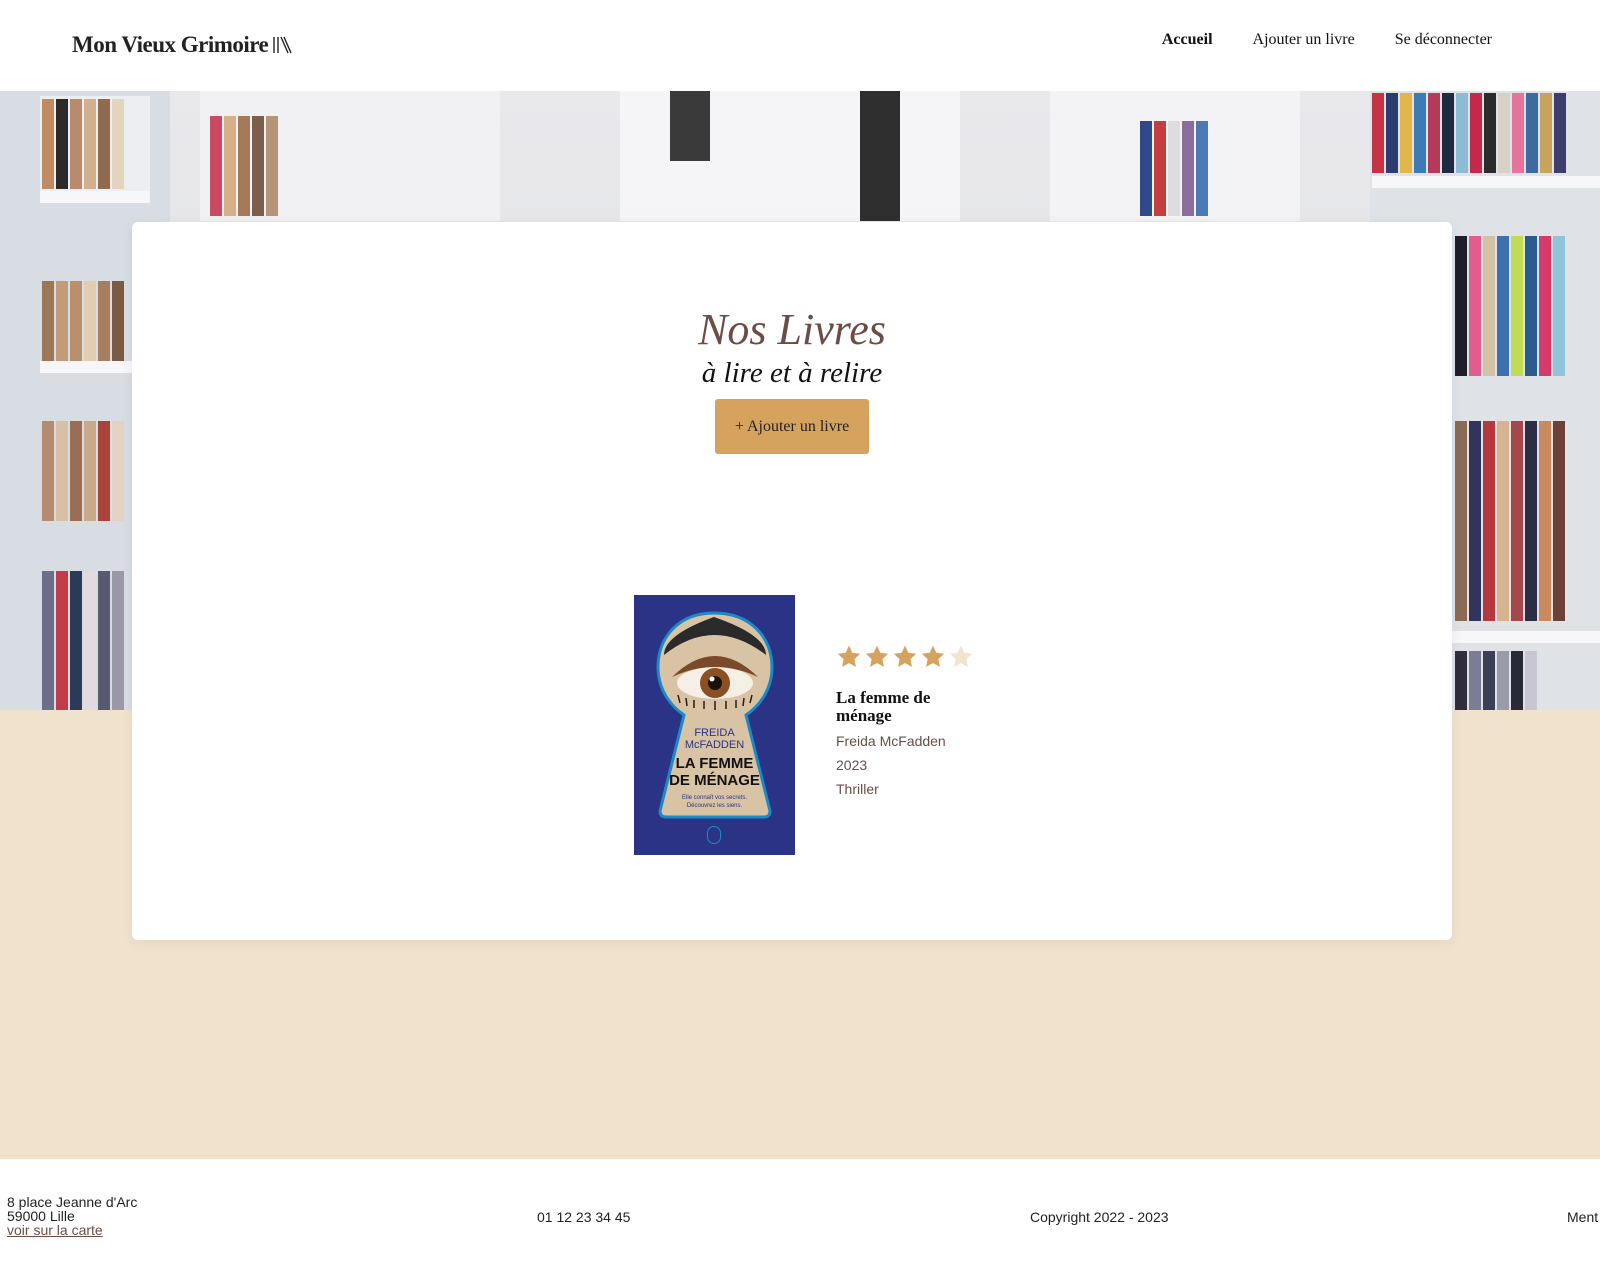 This screenshot has width=1600, height=1270. What do you see at coordinates (282, 45) in the screenshot?
I see `books-logo-icon` at bounding box center [282, 45].